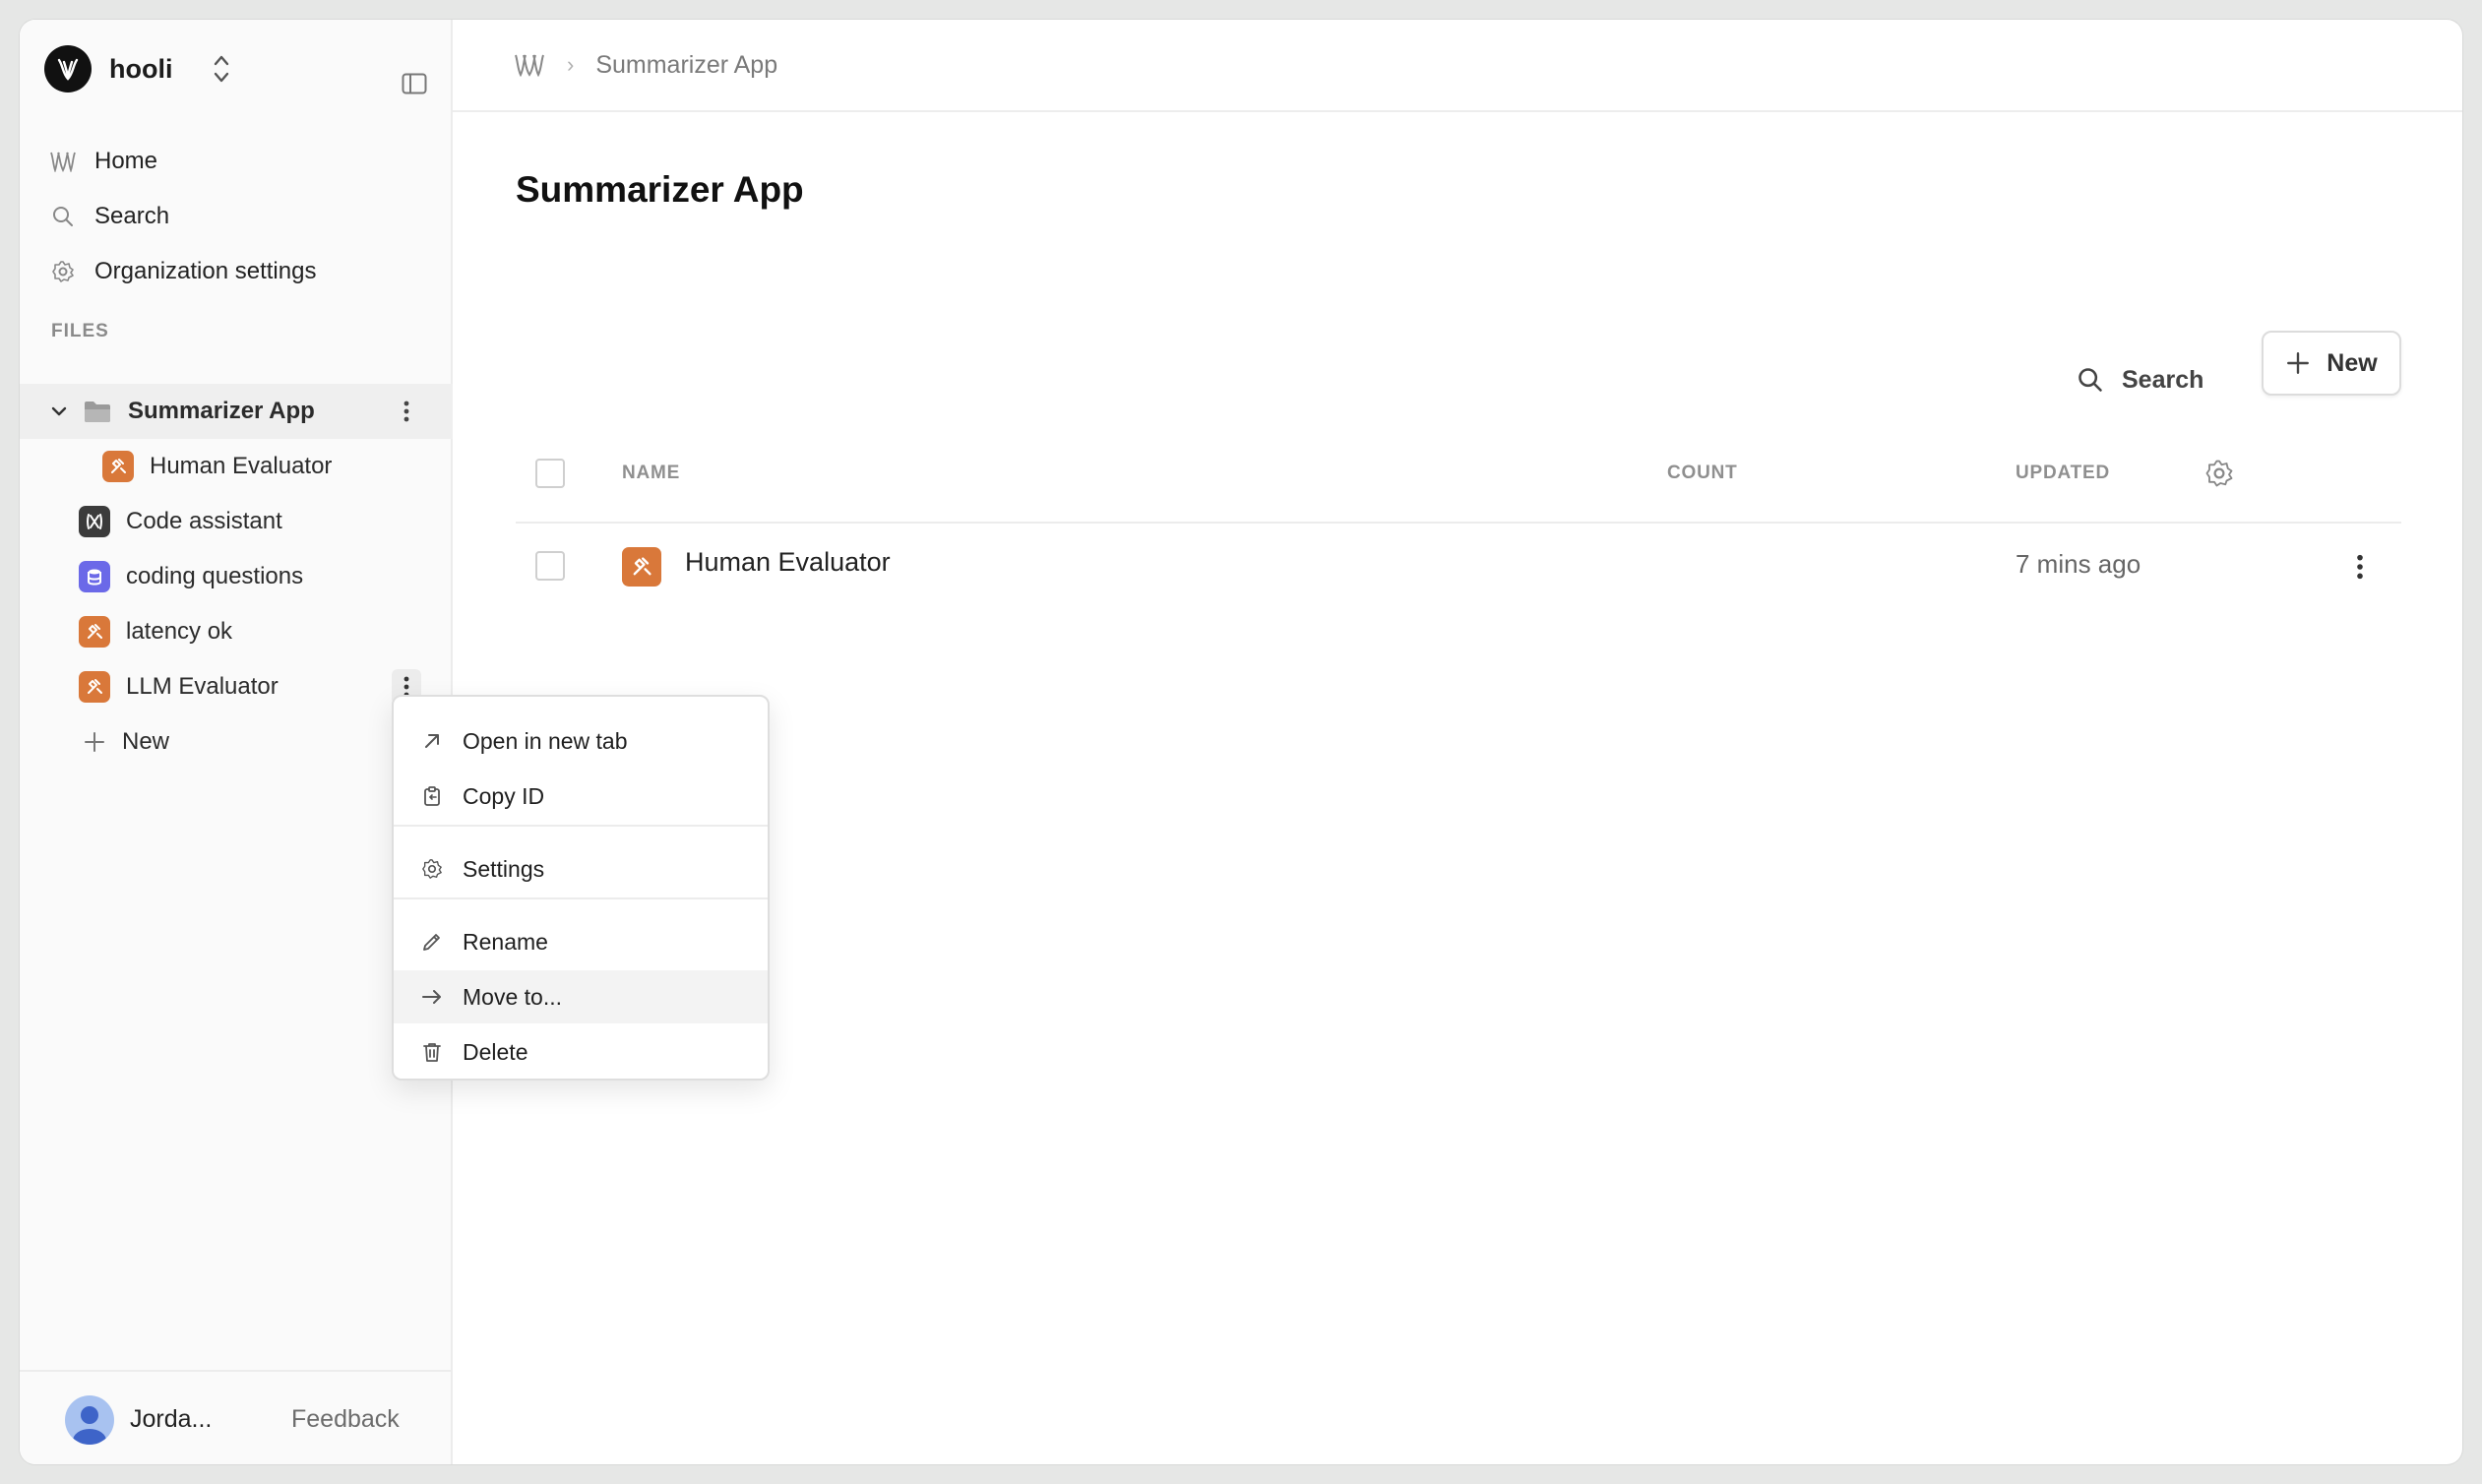 This screenshot has width=2482, height=1484. What do you see at coordinates (415, 84) in the screenshot?
I see `sidebar-toggle-icon` at bounding box center [415, 84].